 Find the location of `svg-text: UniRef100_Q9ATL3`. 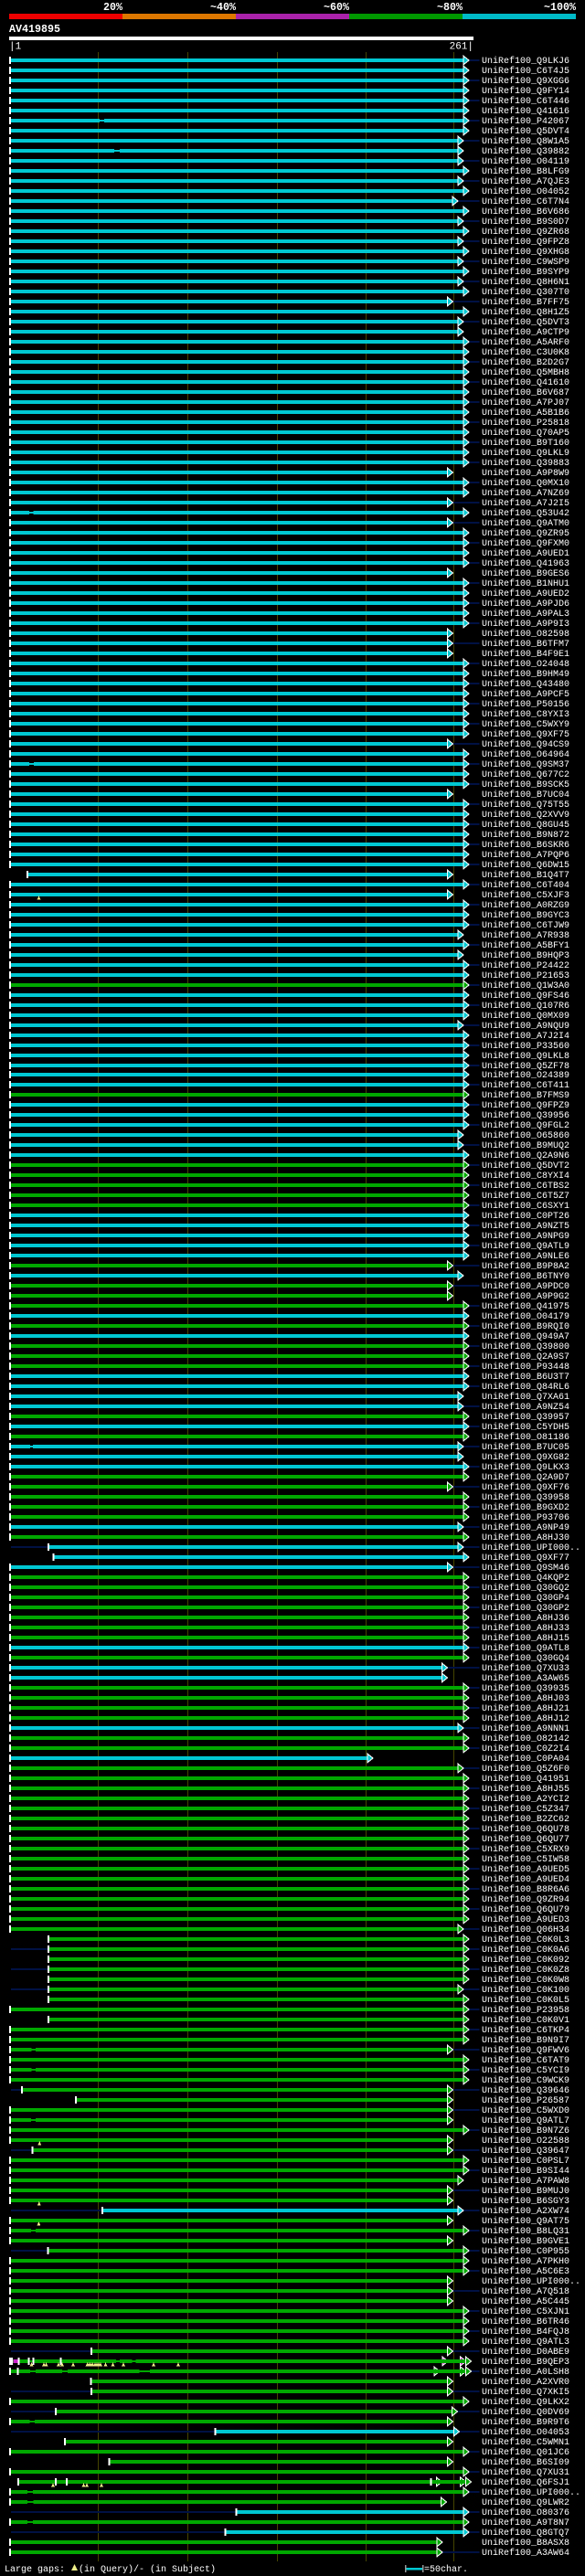

svg-text: UniRef100_Q9ATL3 is located at coordinates (525, 2342).